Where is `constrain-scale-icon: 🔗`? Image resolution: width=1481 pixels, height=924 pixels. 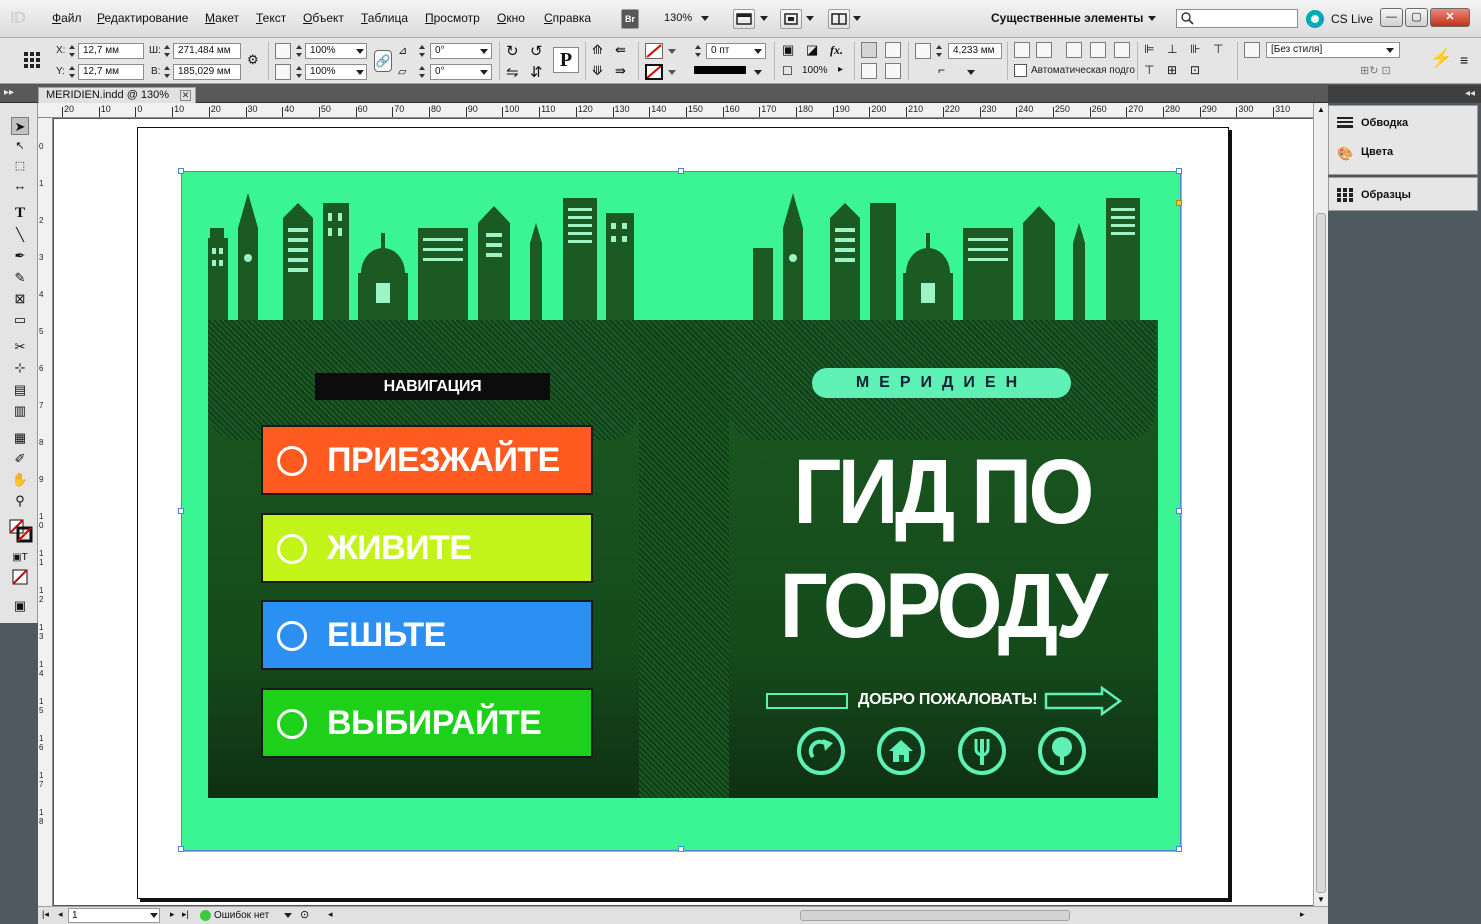 constrain-scale-icon: 🔗 is located at coordinates (383, 61).